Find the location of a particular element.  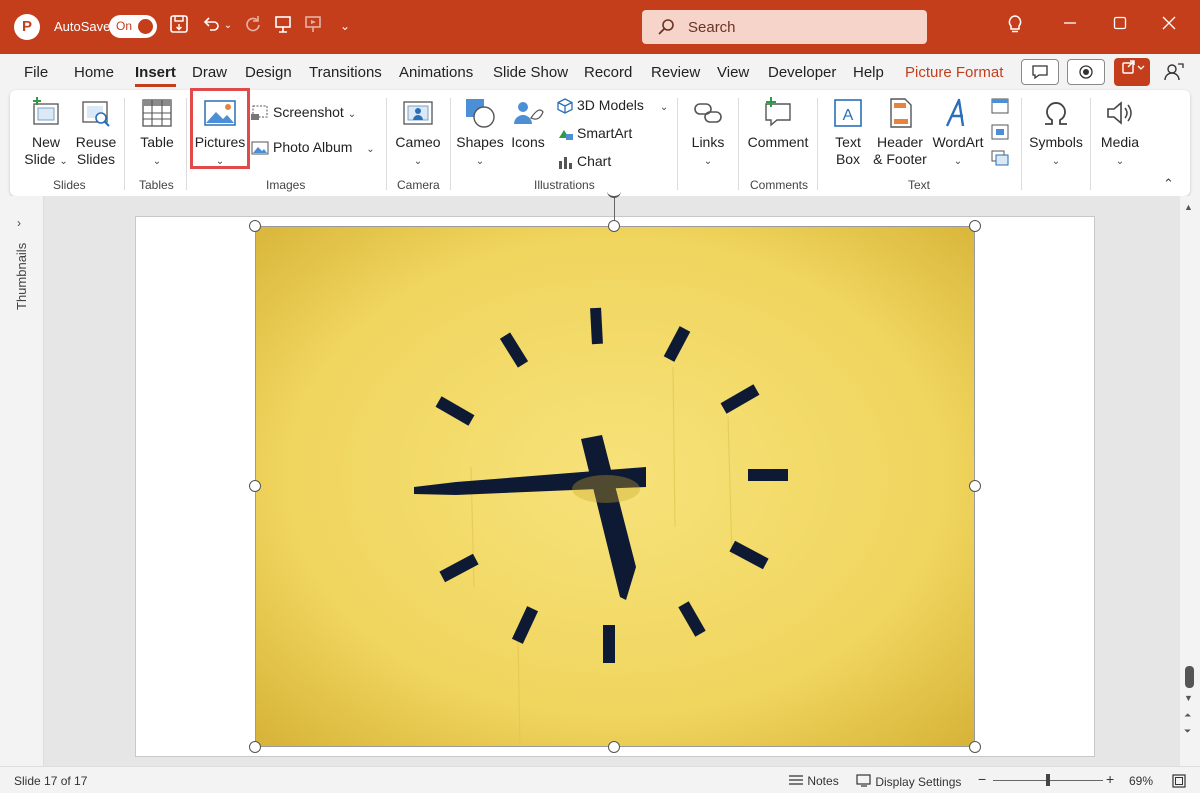

symbols-button: Symbols ⌄ is located at coordinates (1056, 133).